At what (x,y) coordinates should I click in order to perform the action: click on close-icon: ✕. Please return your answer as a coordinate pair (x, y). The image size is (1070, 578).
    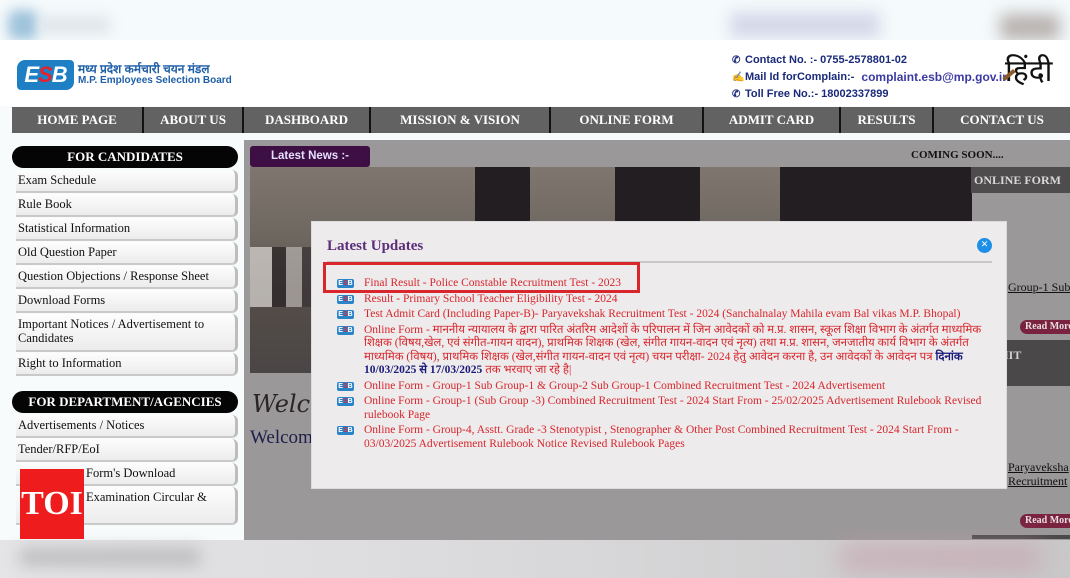
    Looking at the image, I should click on (984, 245).